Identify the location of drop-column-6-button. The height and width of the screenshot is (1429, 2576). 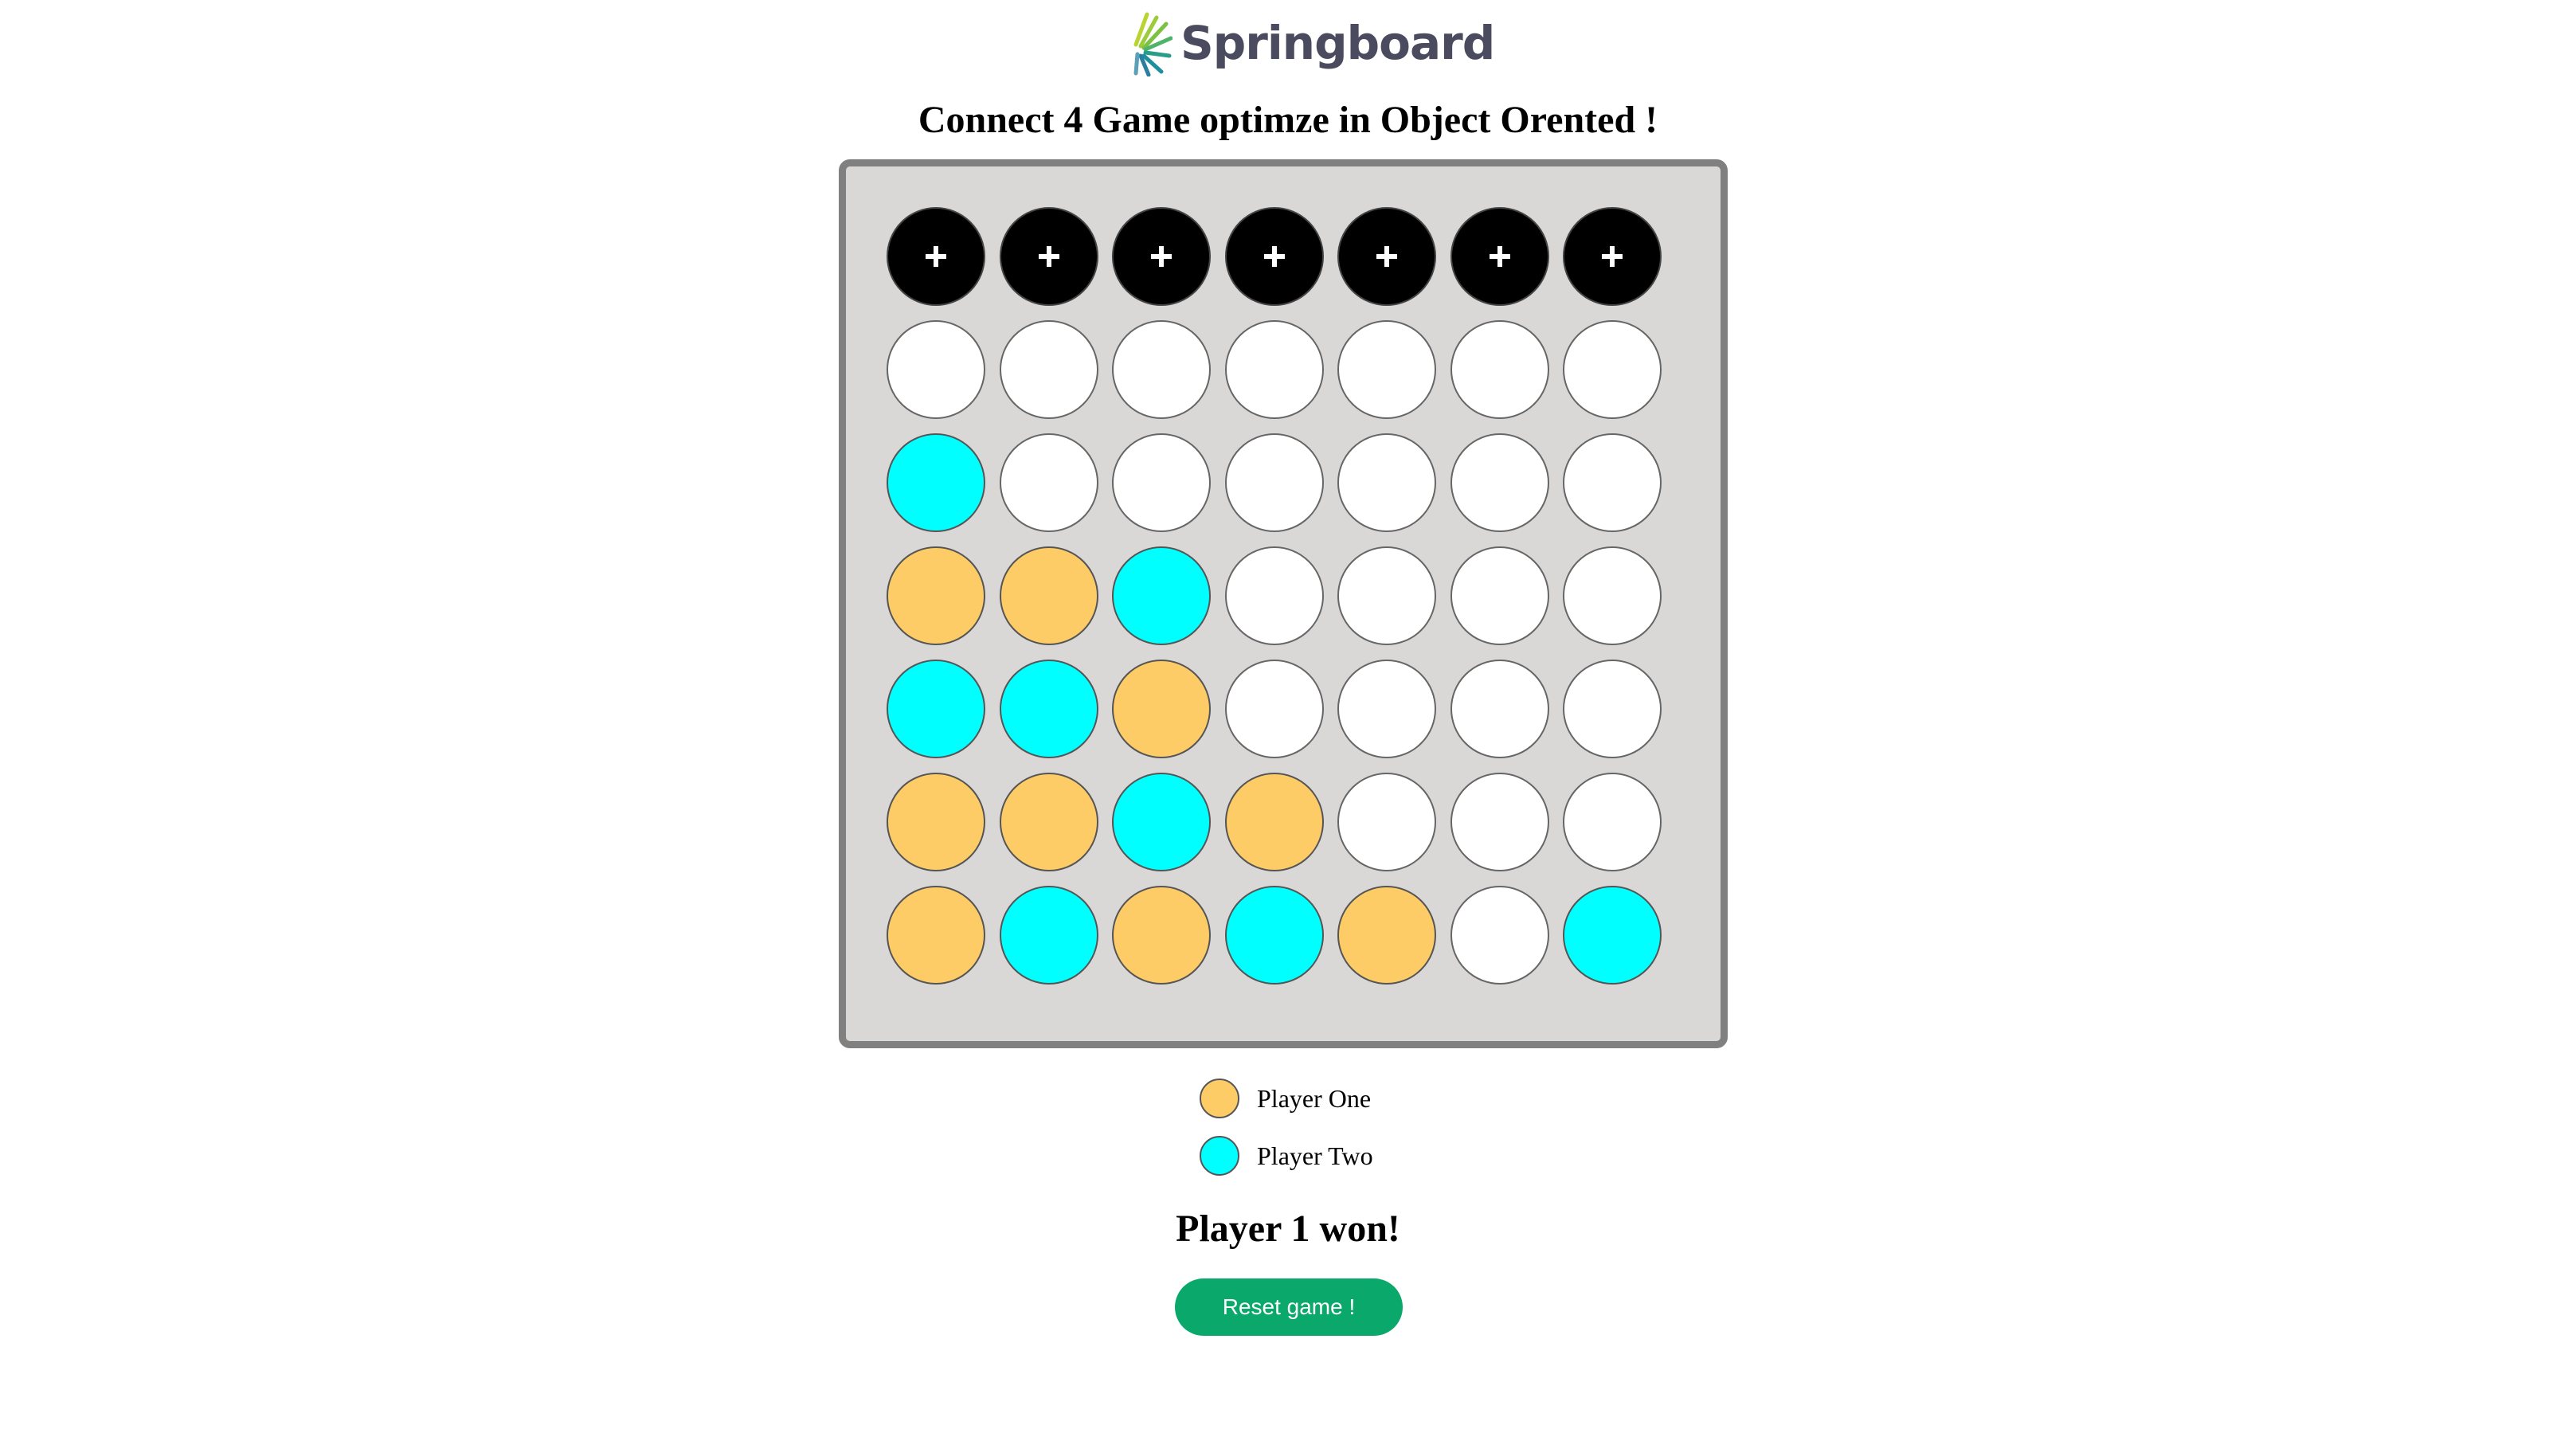
(1499, 256).